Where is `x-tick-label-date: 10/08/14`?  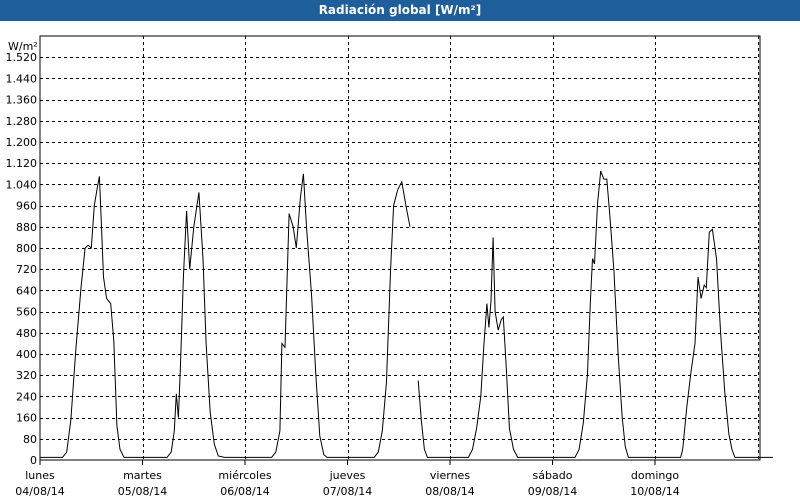 x-tick-label-date: 10/08/14 is located at coordinates (654, 491).